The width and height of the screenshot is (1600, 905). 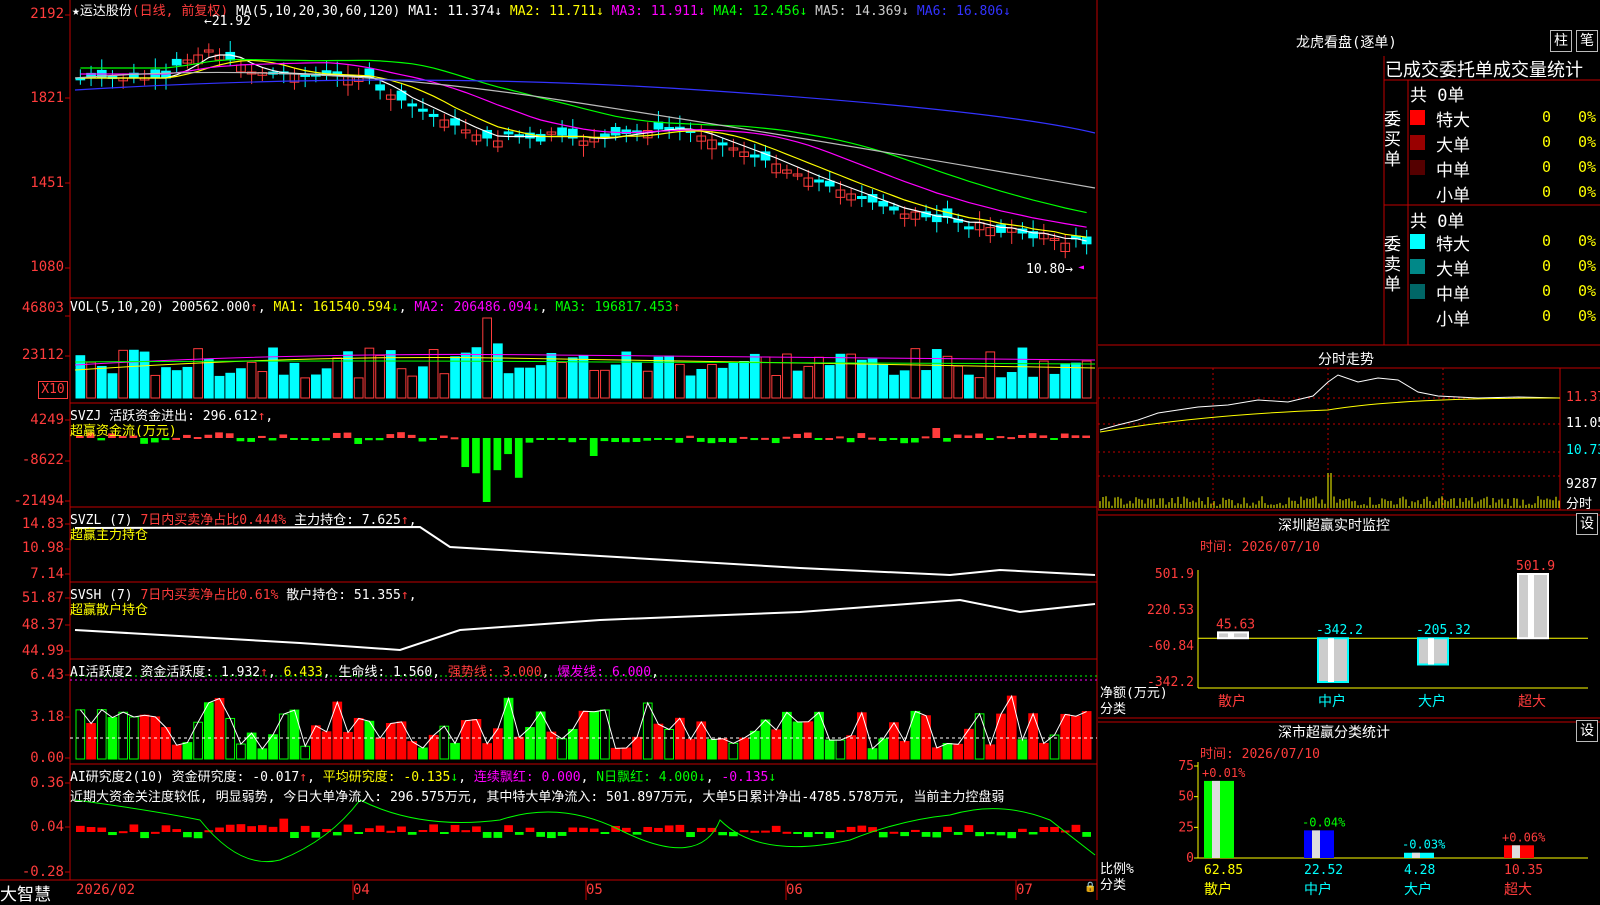 I want to click on order-row: 特大 0 0%, so click(x=1505, y=118).